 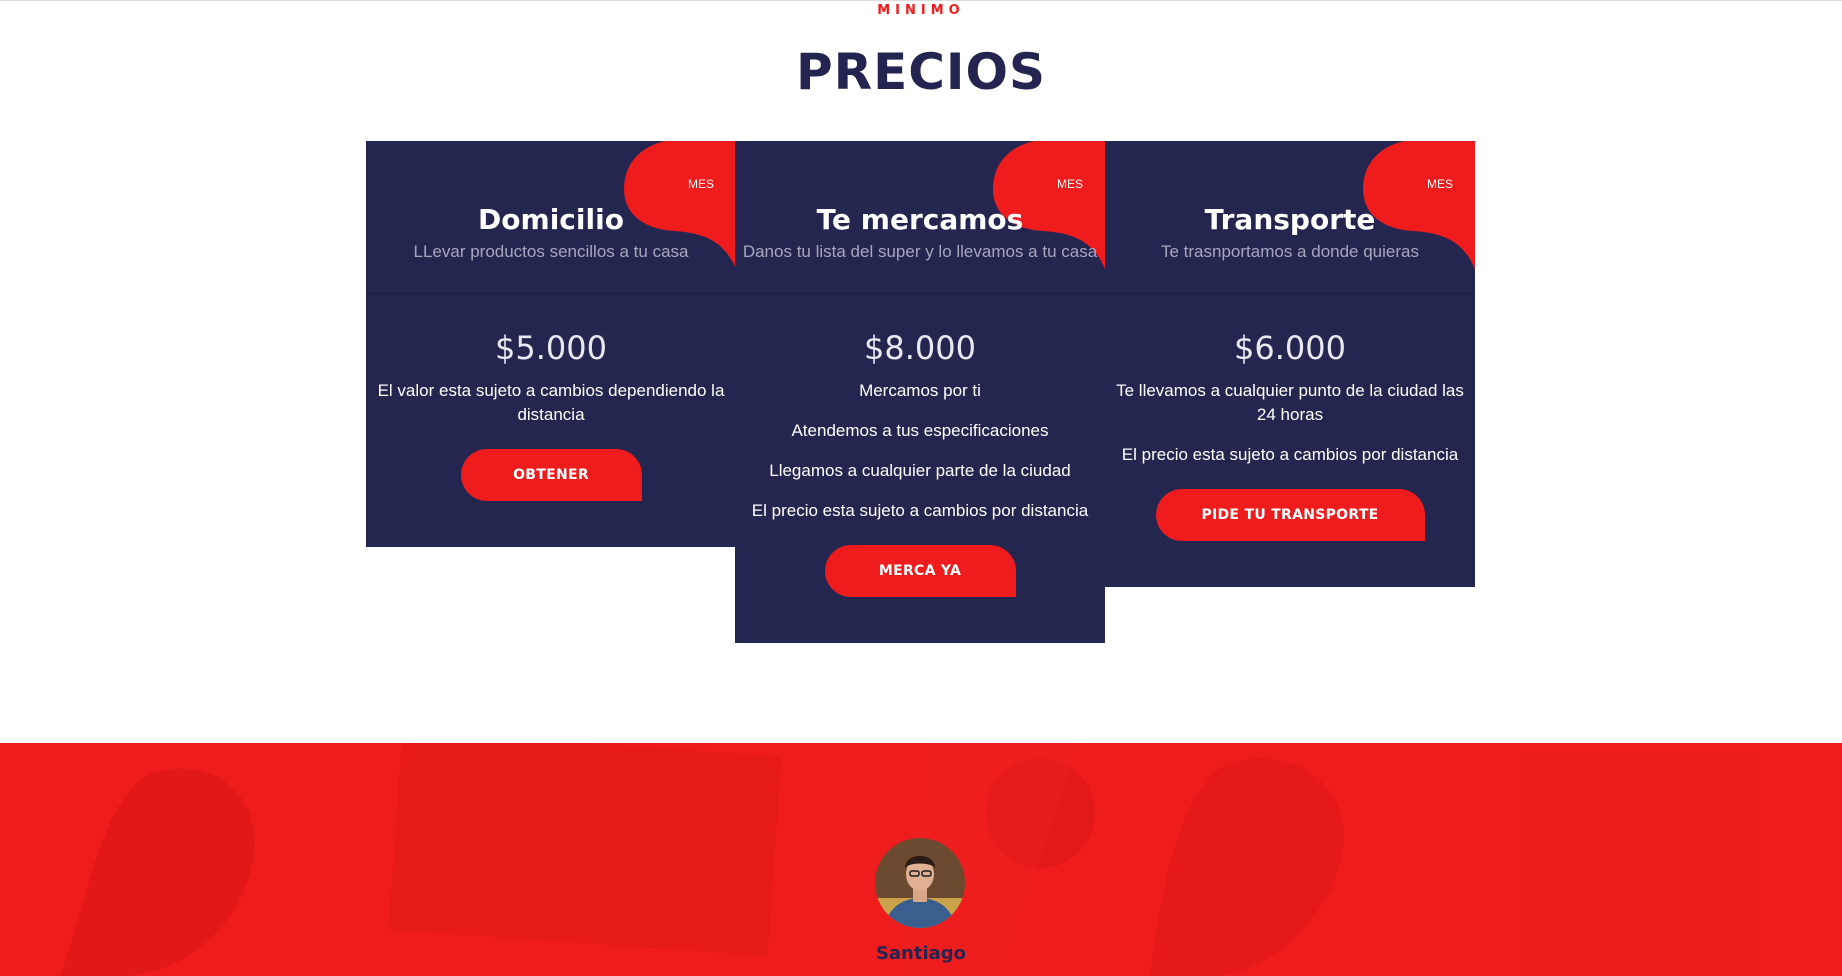 I want to click on section-eyebrow: MINIMO, so click(x=921, y=10).